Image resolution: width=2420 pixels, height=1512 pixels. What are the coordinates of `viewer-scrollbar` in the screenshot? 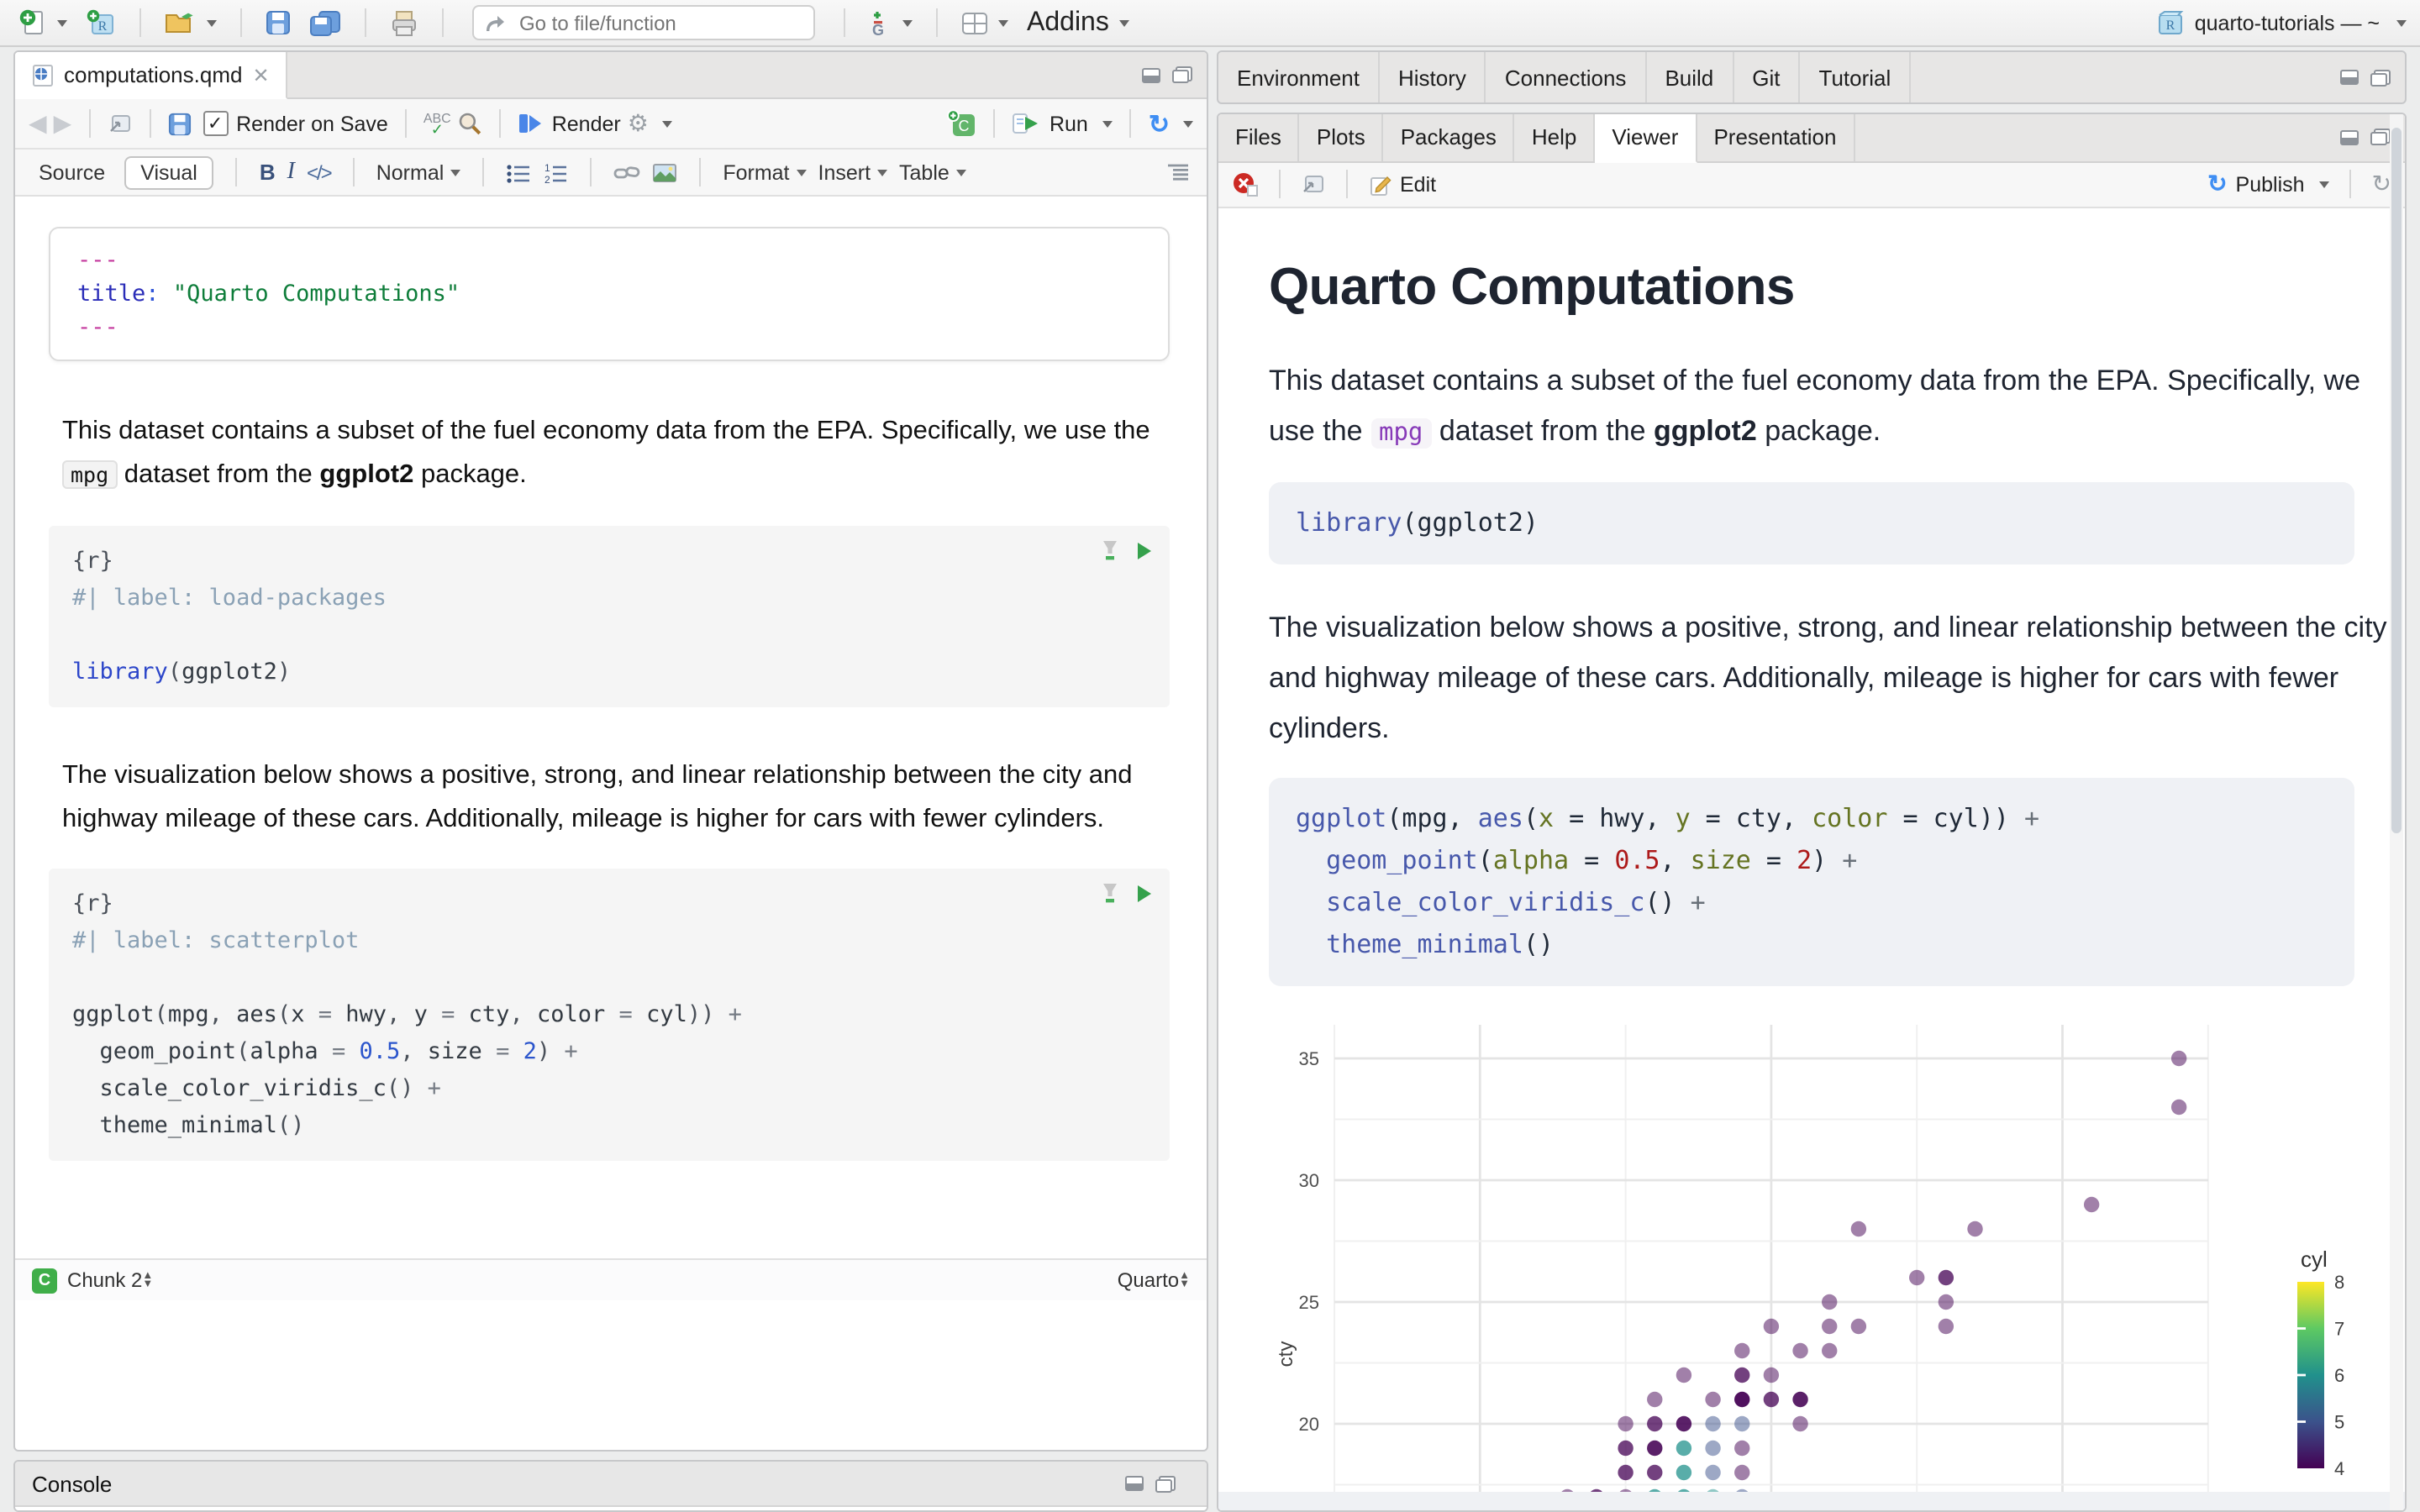 It's located at (2396, 812).